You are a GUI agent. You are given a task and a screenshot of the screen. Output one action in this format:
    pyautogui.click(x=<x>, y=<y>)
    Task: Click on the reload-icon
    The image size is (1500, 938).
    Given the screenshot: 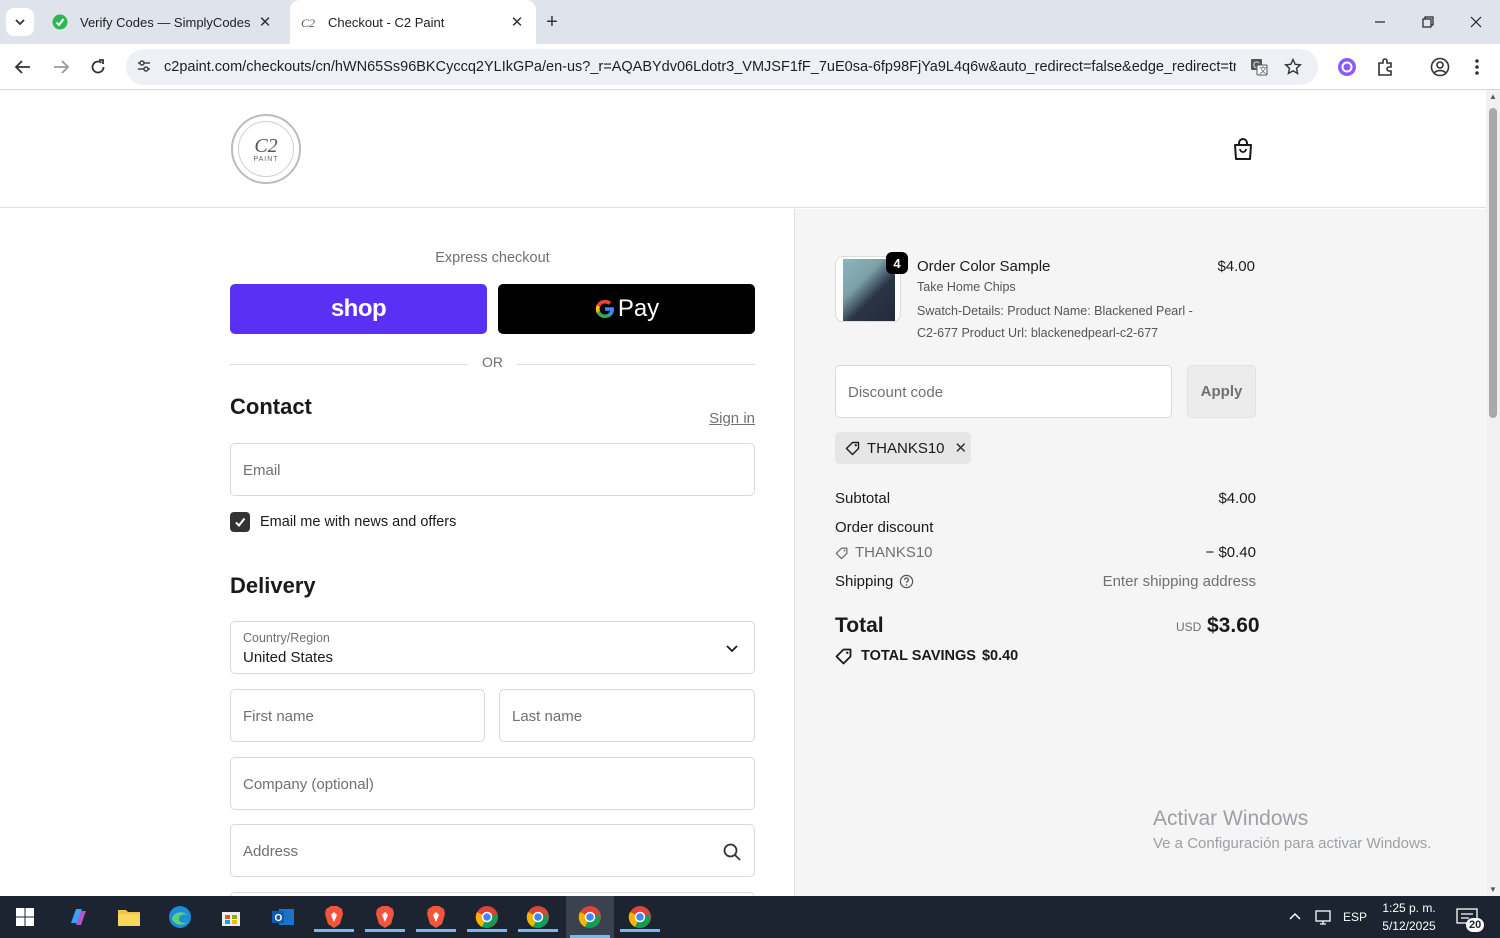 What is the action you would take?
    pyautogui.click(x=98, y=67)
    